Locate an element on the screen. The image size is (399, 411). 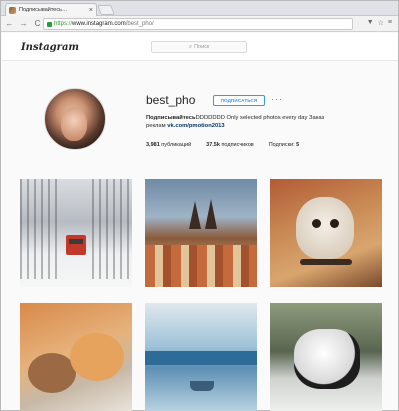
dog-collar is located at coordinates (326, 262).